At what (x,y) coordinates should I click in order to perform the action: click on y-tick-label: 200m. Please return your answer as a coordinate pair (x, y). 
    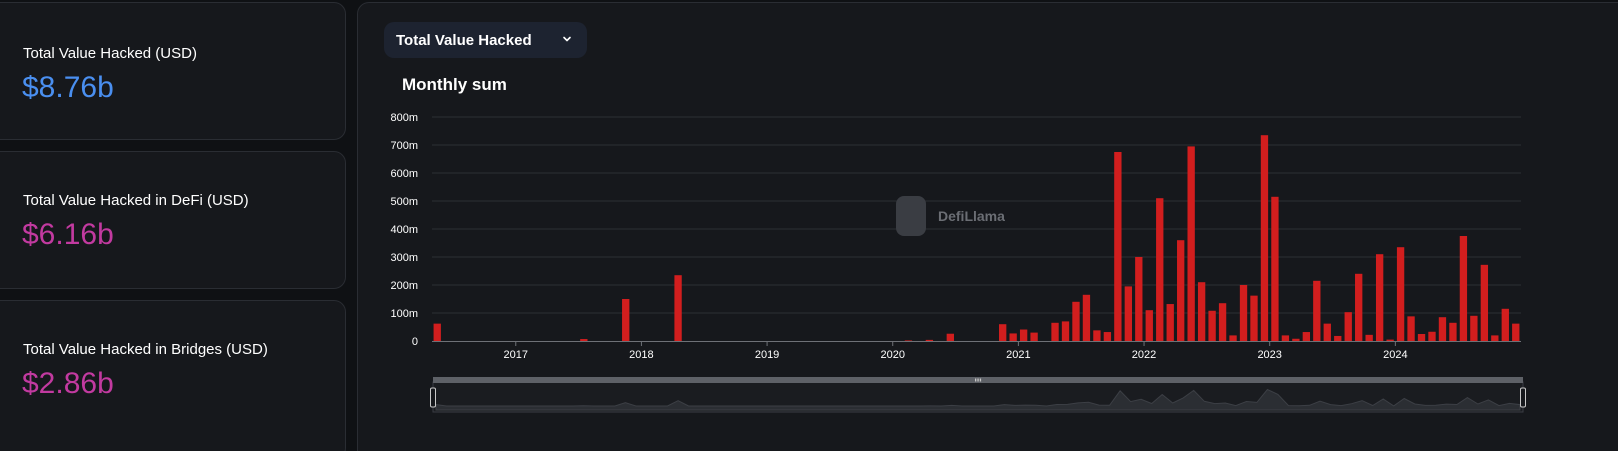
    Looking at the image, I should click on (404, 286).